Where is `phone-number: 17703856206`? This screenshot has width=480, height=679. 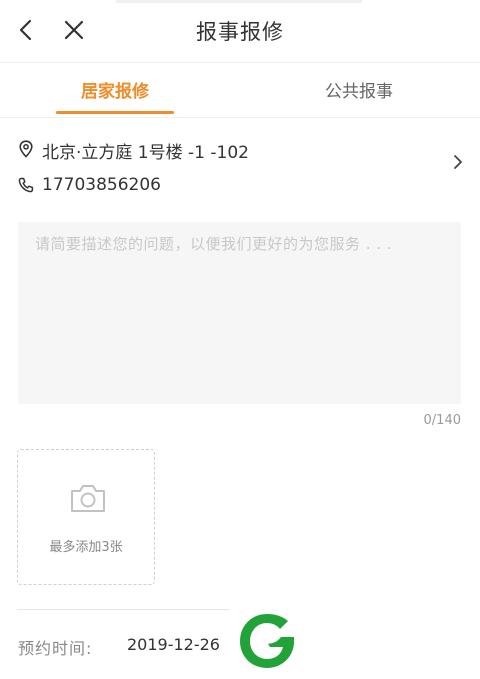 phone-number: 17703856206 is located at coordinates (101, 185).